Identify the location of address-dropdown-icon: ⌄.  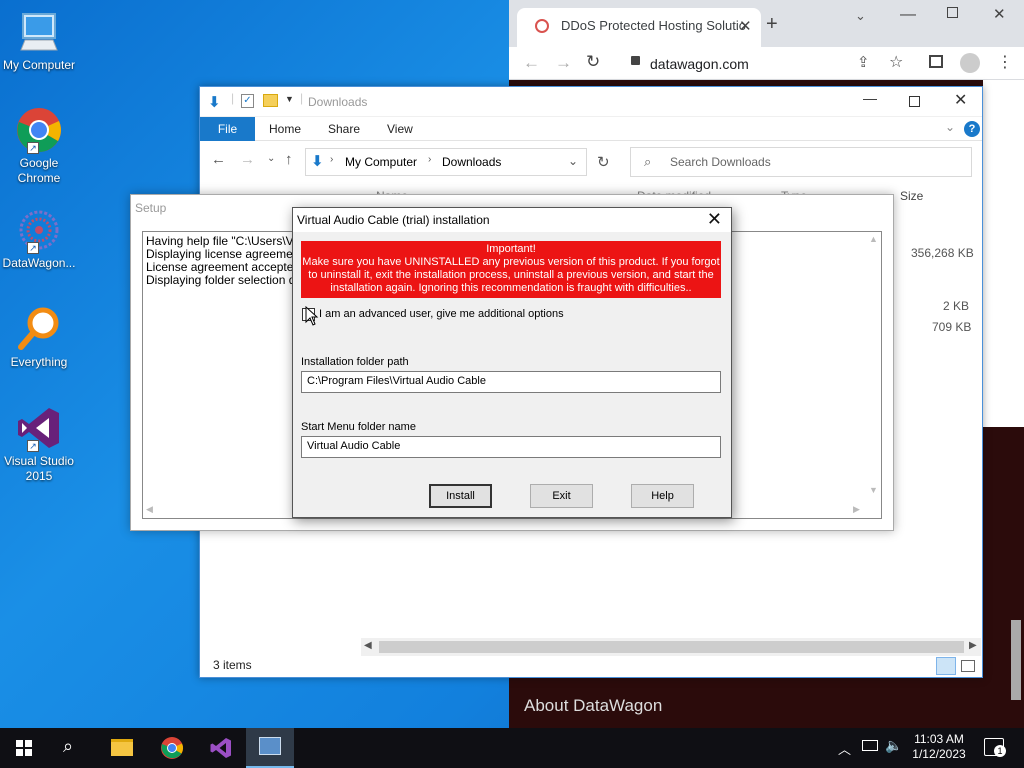
(573, 161).